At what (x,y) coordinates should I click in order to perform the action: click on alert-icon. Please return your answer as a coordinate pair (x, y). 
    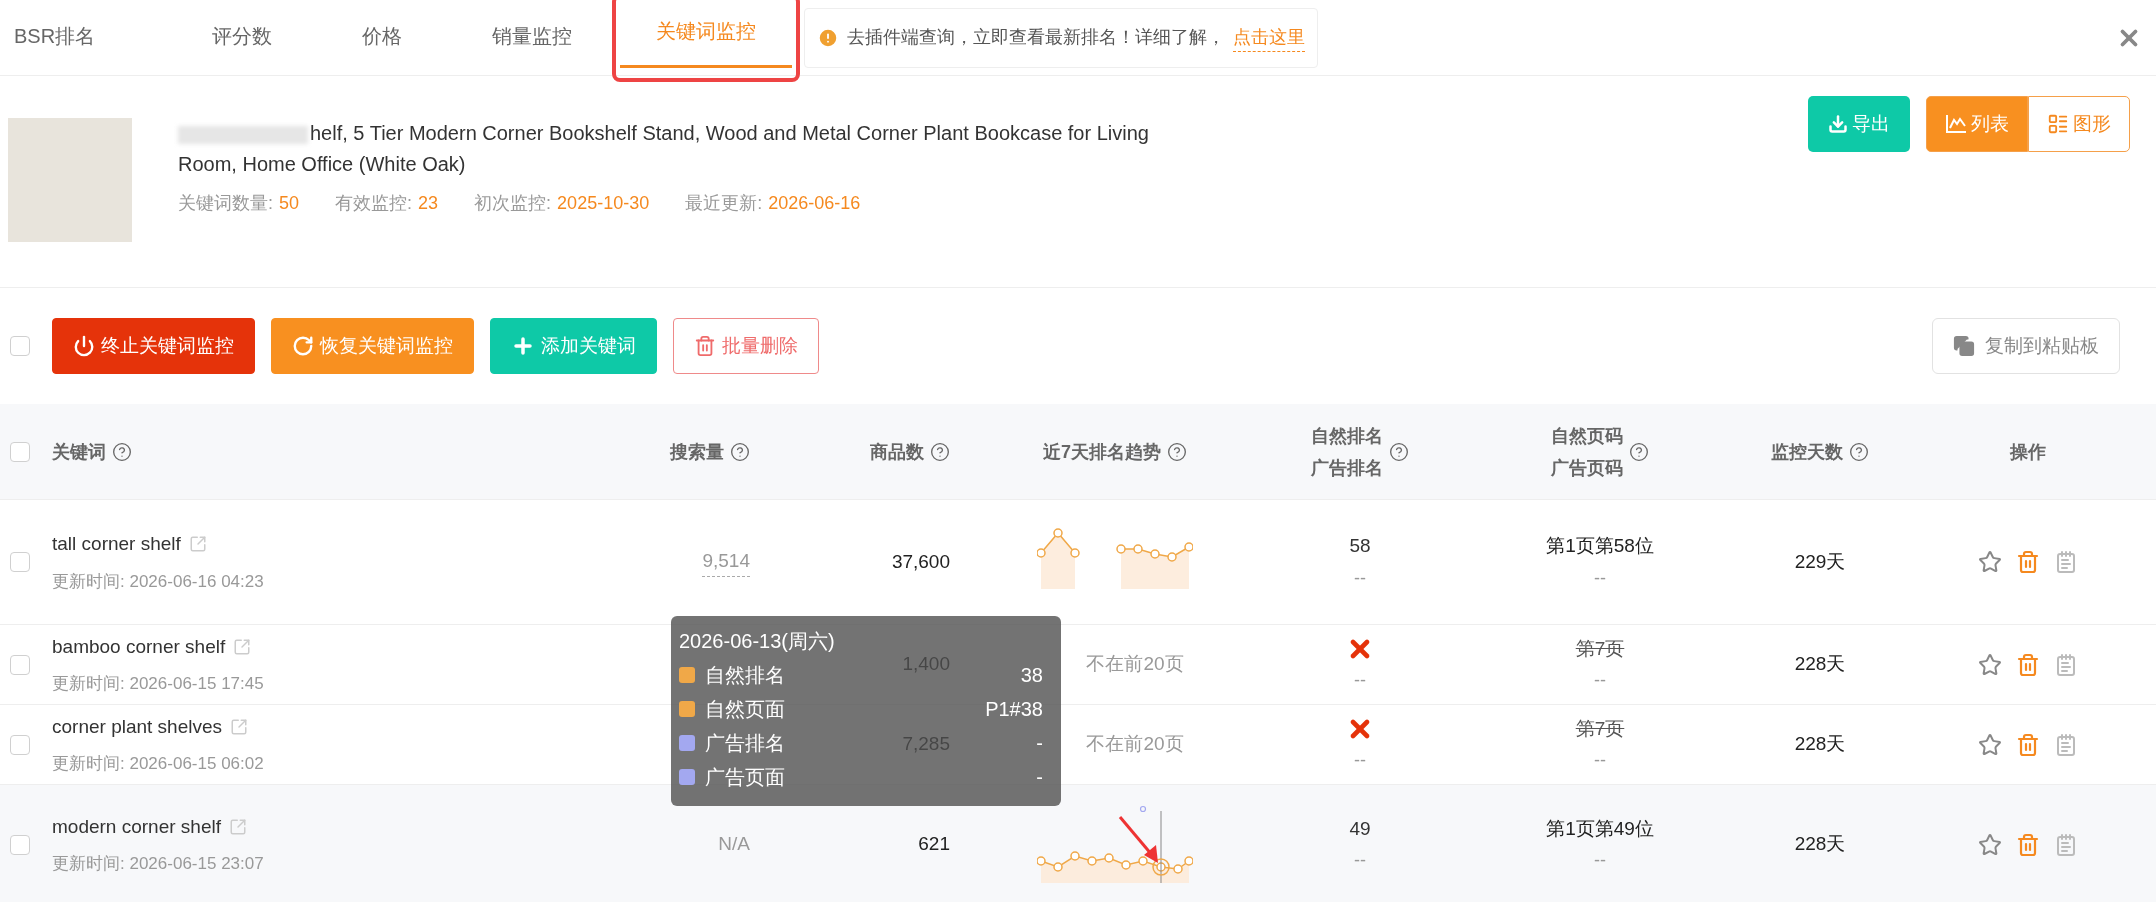
    Looking at the image, I should click on (828, 37).